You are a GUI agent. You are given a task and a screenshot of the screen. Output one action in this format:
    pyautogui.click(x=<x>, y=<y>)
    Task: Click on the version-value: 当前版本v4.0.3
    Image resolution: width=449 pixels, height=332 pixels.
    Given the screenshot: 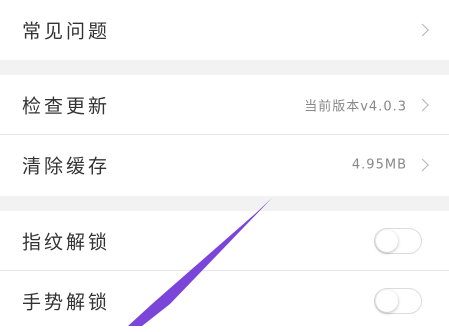 What is the action you would take?
    pyautogui.click(x=355, y=106)
    